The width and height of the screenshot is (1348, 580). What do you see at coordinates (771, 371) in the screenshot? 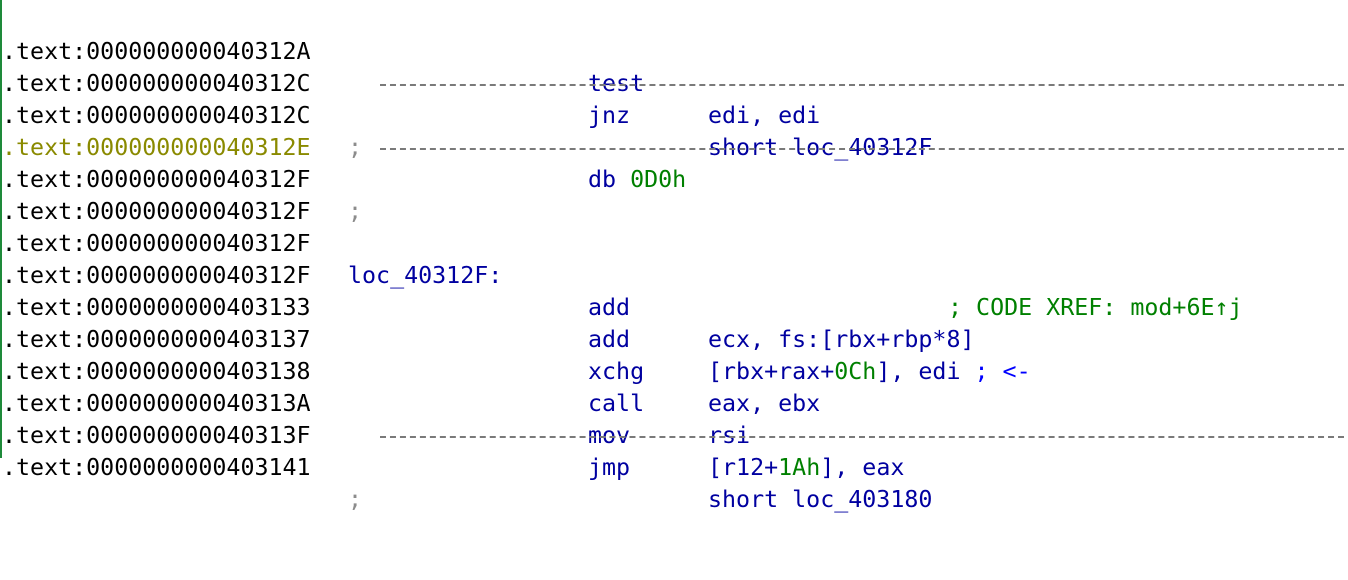
I see `operand-part: [rbx+rax+` at bounding box center [771, 371].